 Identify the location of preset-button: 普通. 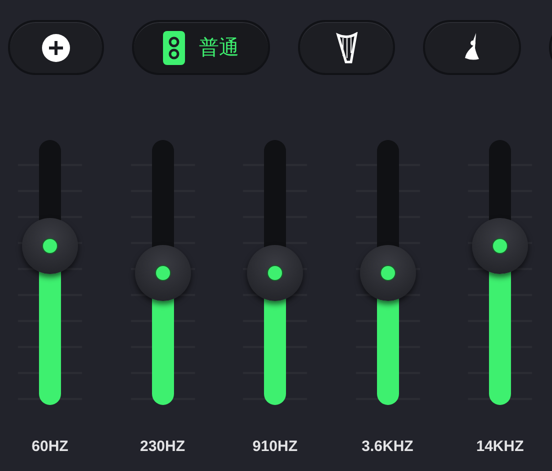
(201, 47).